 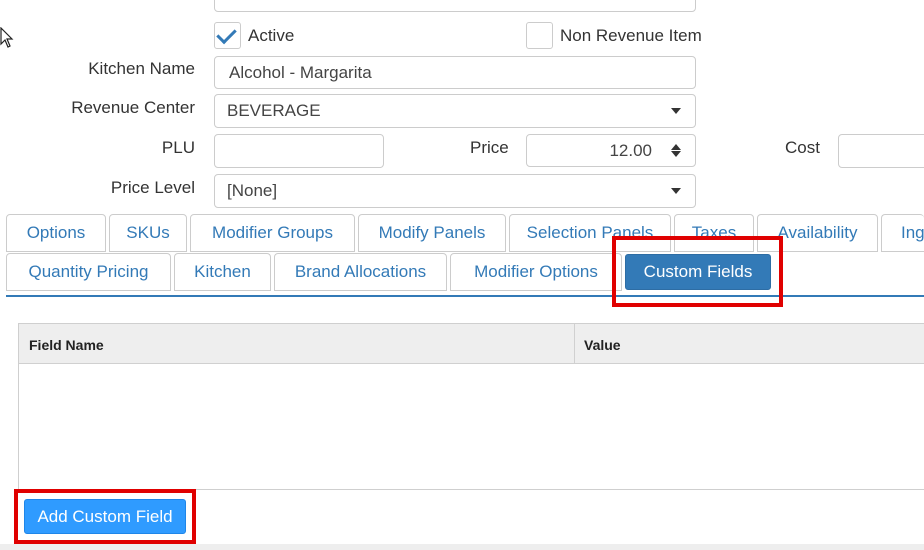 What do you see at coordinates (881, 151) in the screenshot?
I see `cost-input` at bounding box center [881, 151].